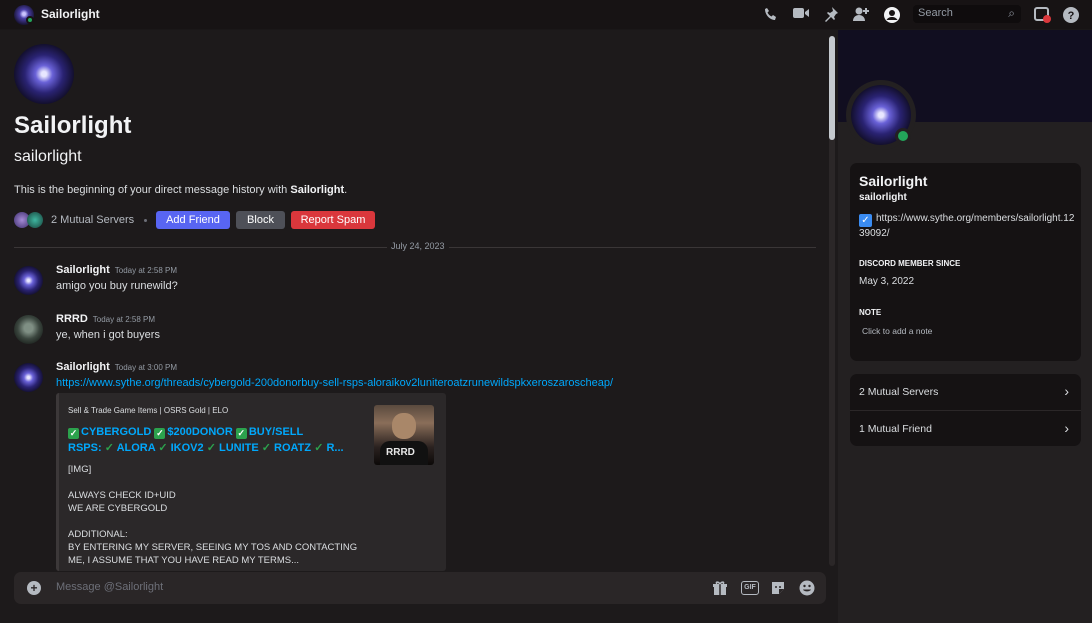  Describe the element at coordinates (116, 432) in the screenshot. I see `embed-title-word: CYBERGOLD` at that location.